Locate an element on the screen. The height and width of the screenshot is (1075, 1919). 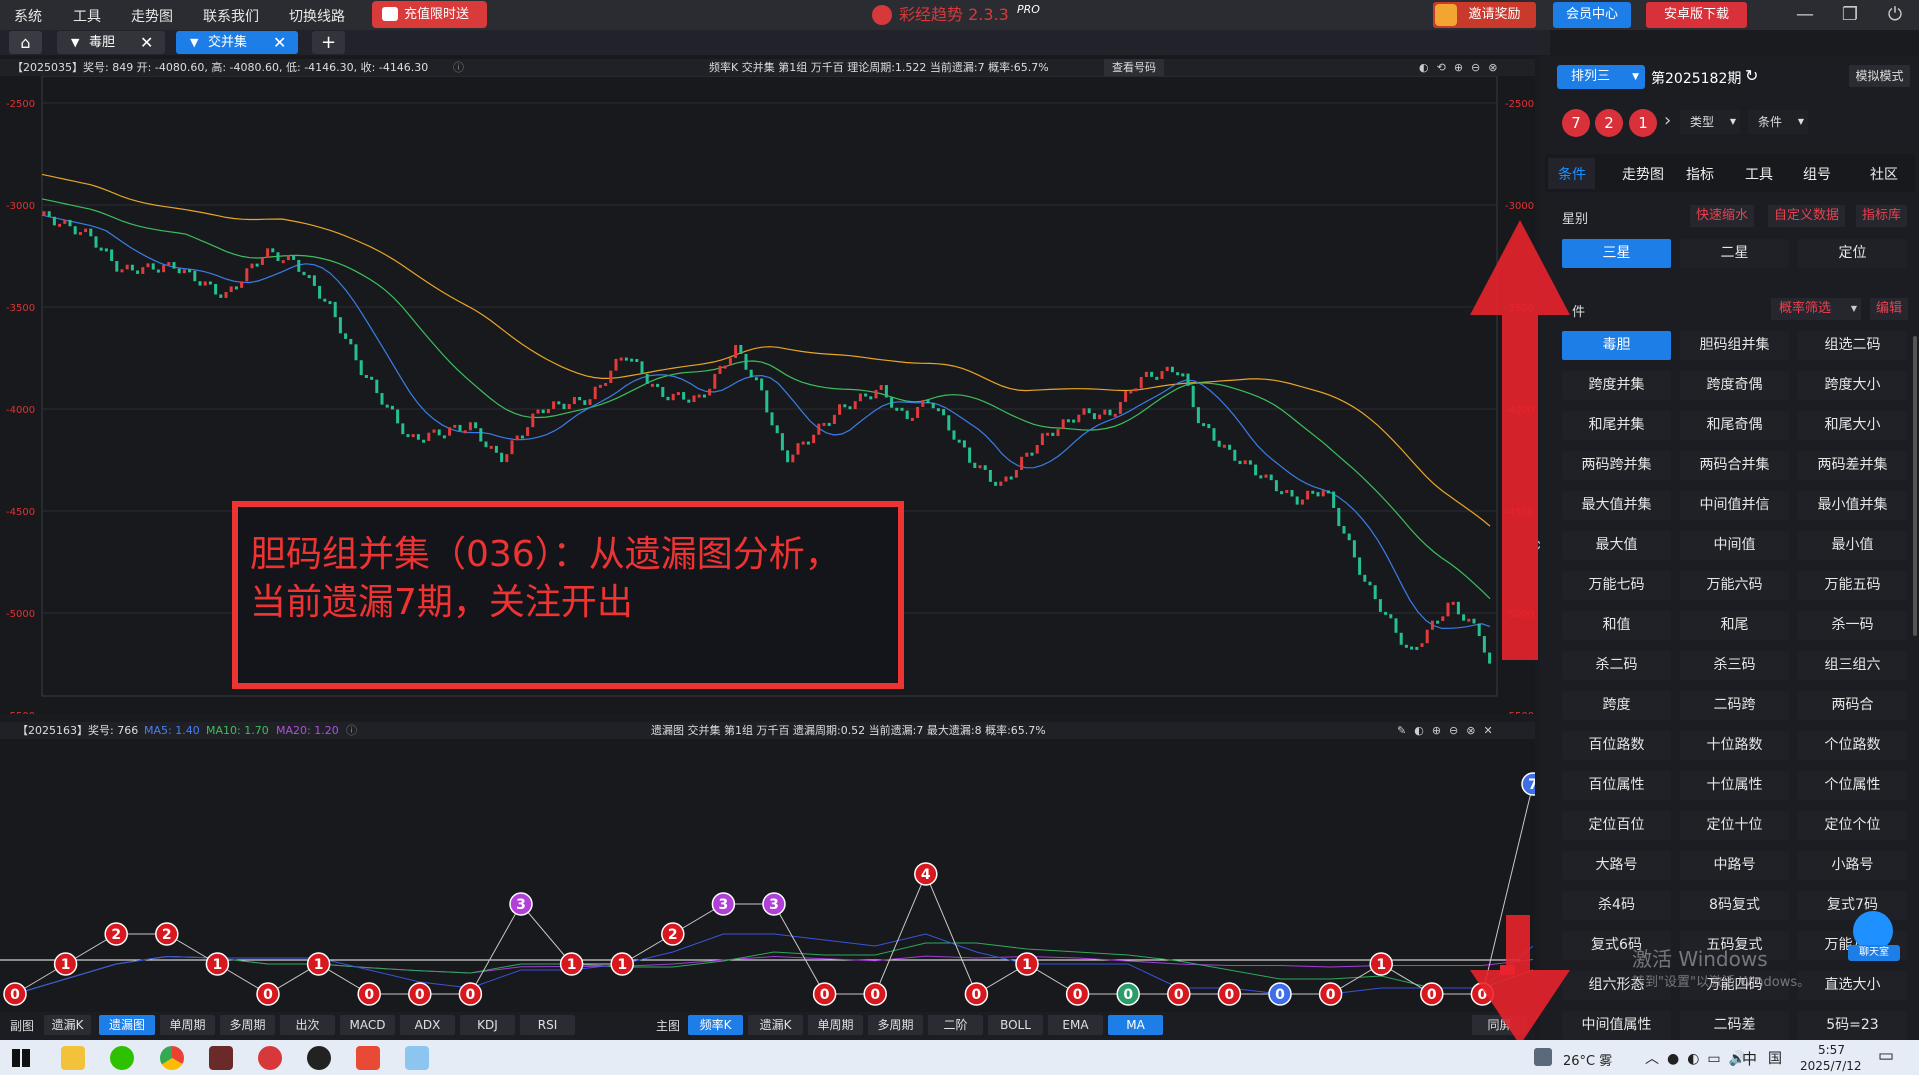
lottery-select: 排列三 ▼ is located at coordinates (1601, 77).